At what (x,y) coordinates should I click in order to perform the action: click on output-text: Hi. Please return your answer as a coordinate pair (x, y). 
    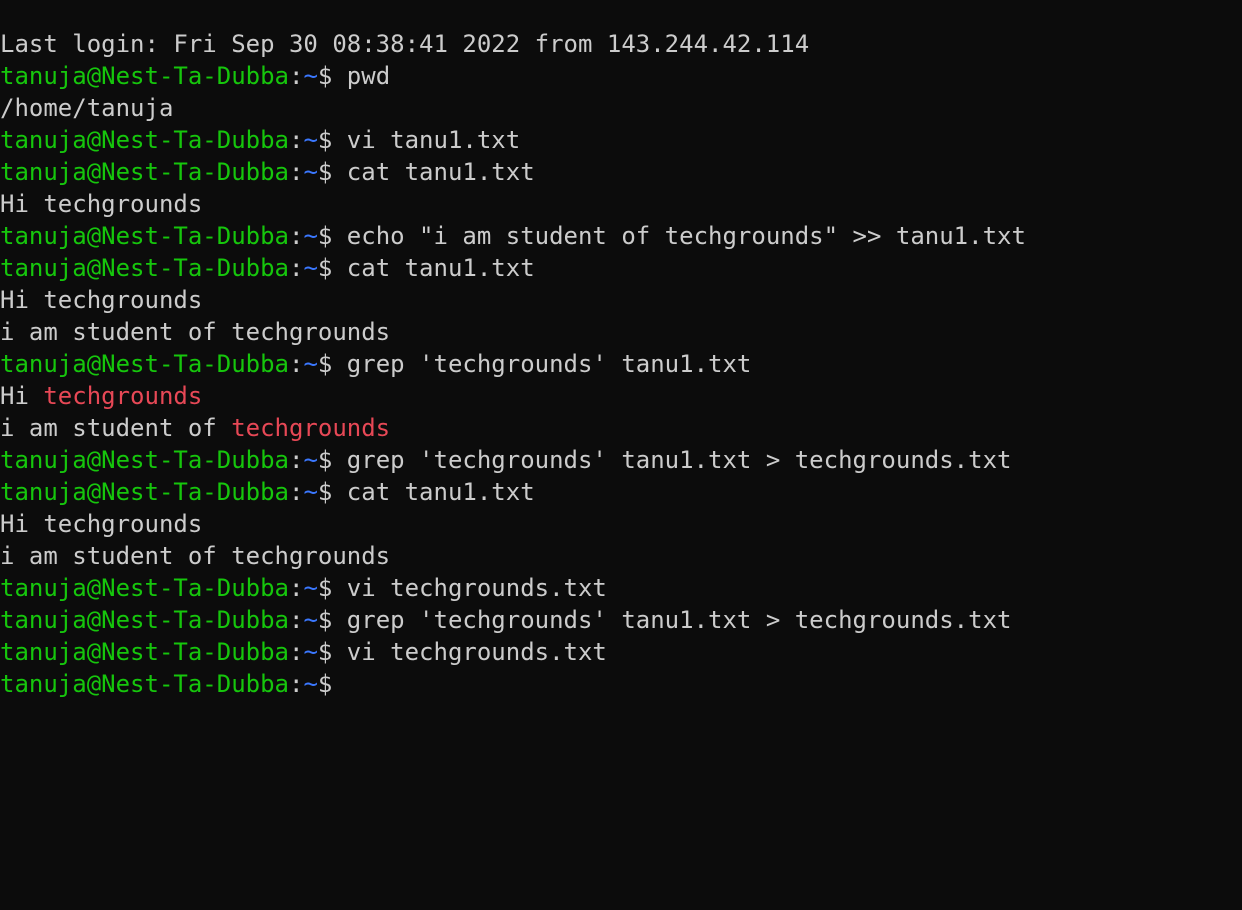
    Looking at the image, I should click on (22, 396).